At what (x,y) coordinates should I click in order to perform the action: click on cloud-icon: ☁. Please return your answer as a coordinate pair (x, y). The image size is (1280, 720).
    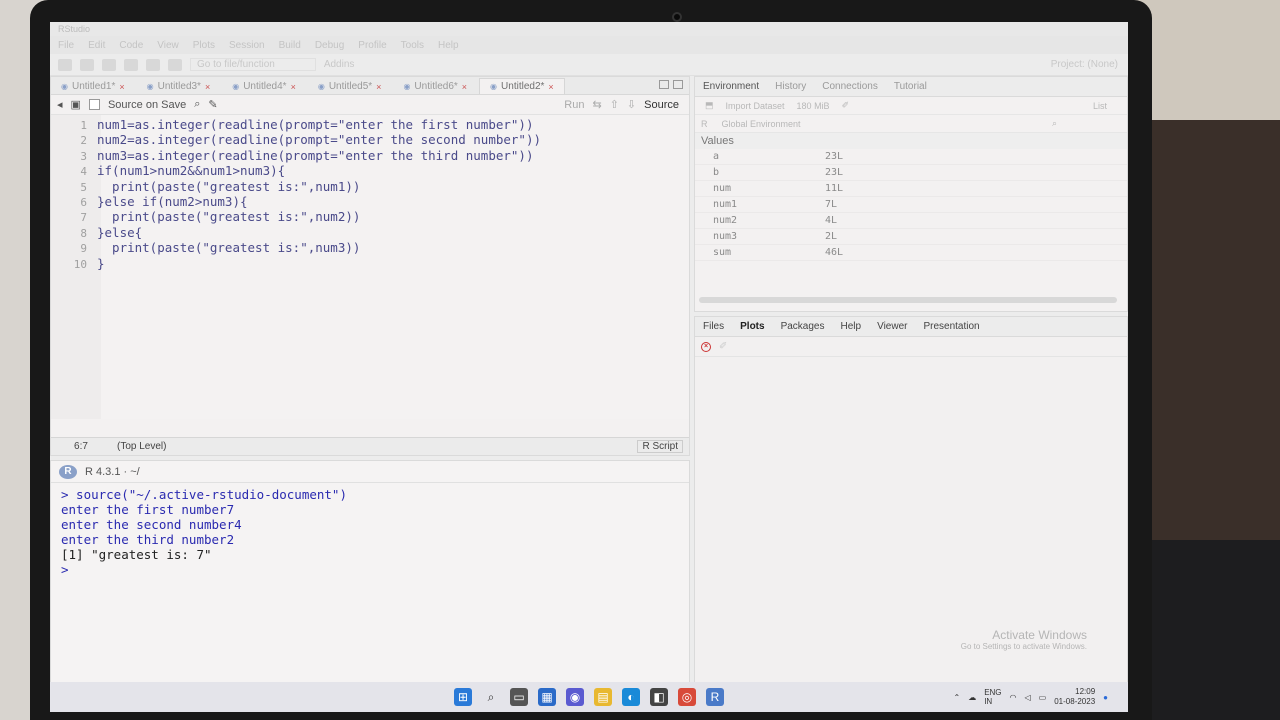
    Looking at the image, I should click on (972, 697).